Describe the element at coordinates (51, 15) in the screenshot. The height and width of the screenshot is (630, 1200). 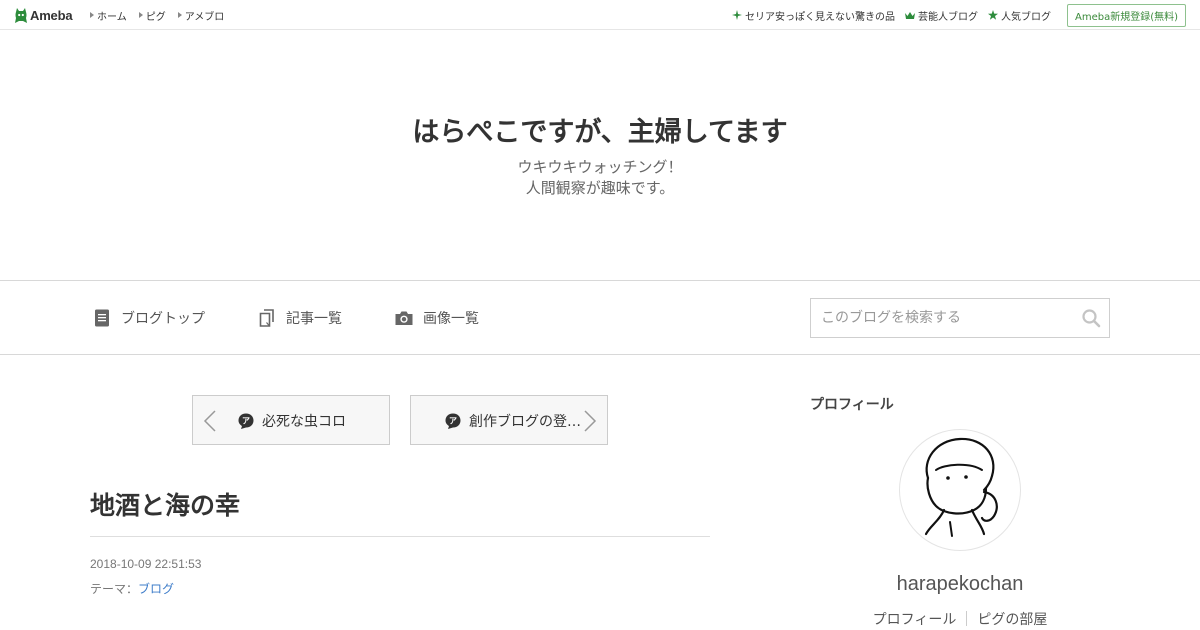
I see `logo-text: Ameba` at that location.